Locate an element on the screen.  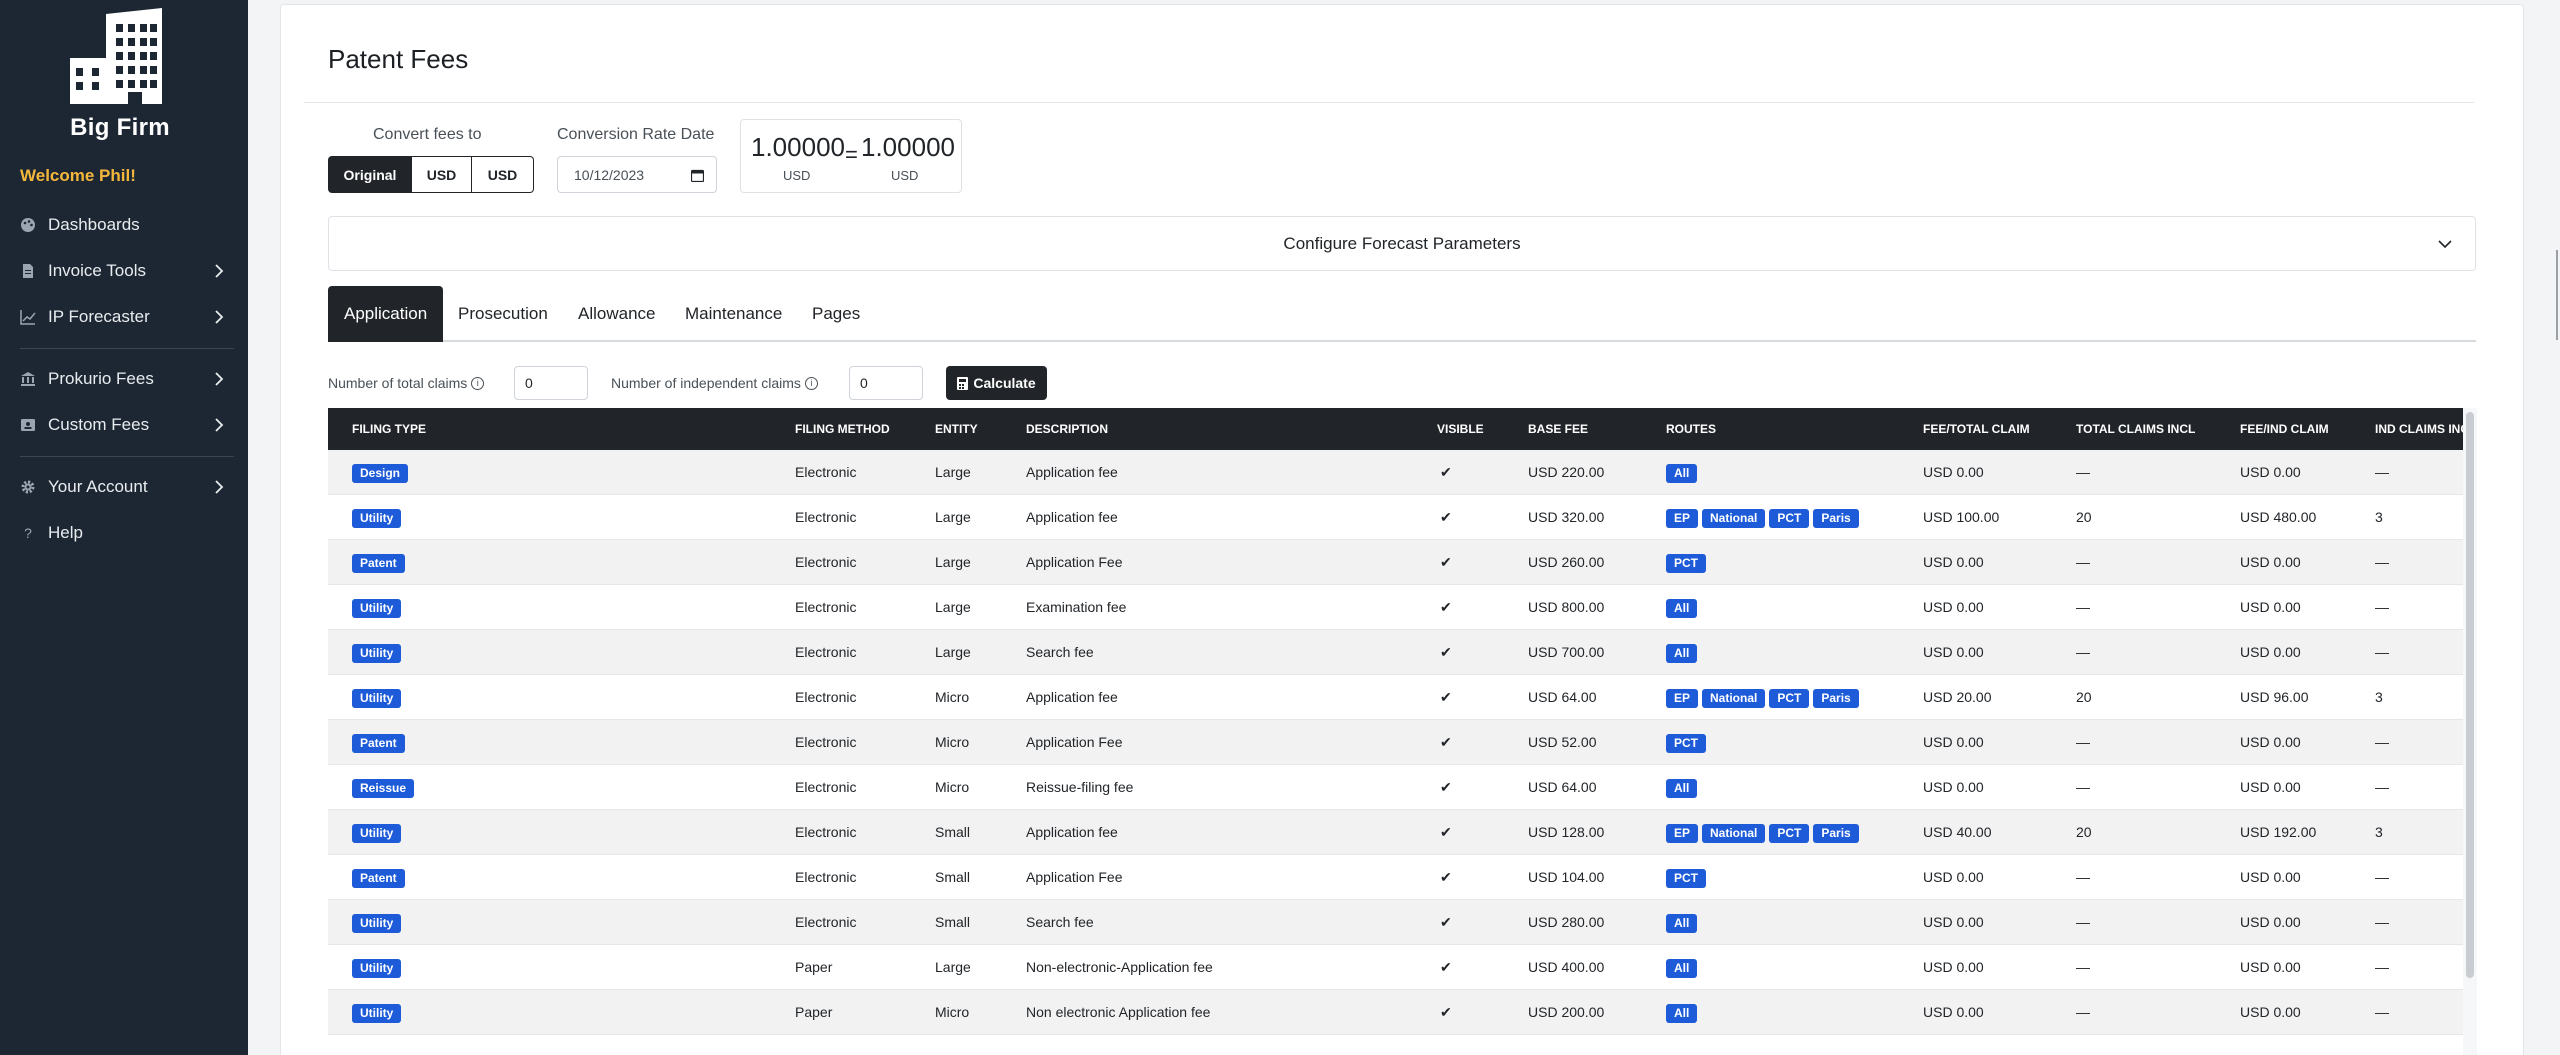
table-scrollbar-thumb is located at coordinates (2470, 695).